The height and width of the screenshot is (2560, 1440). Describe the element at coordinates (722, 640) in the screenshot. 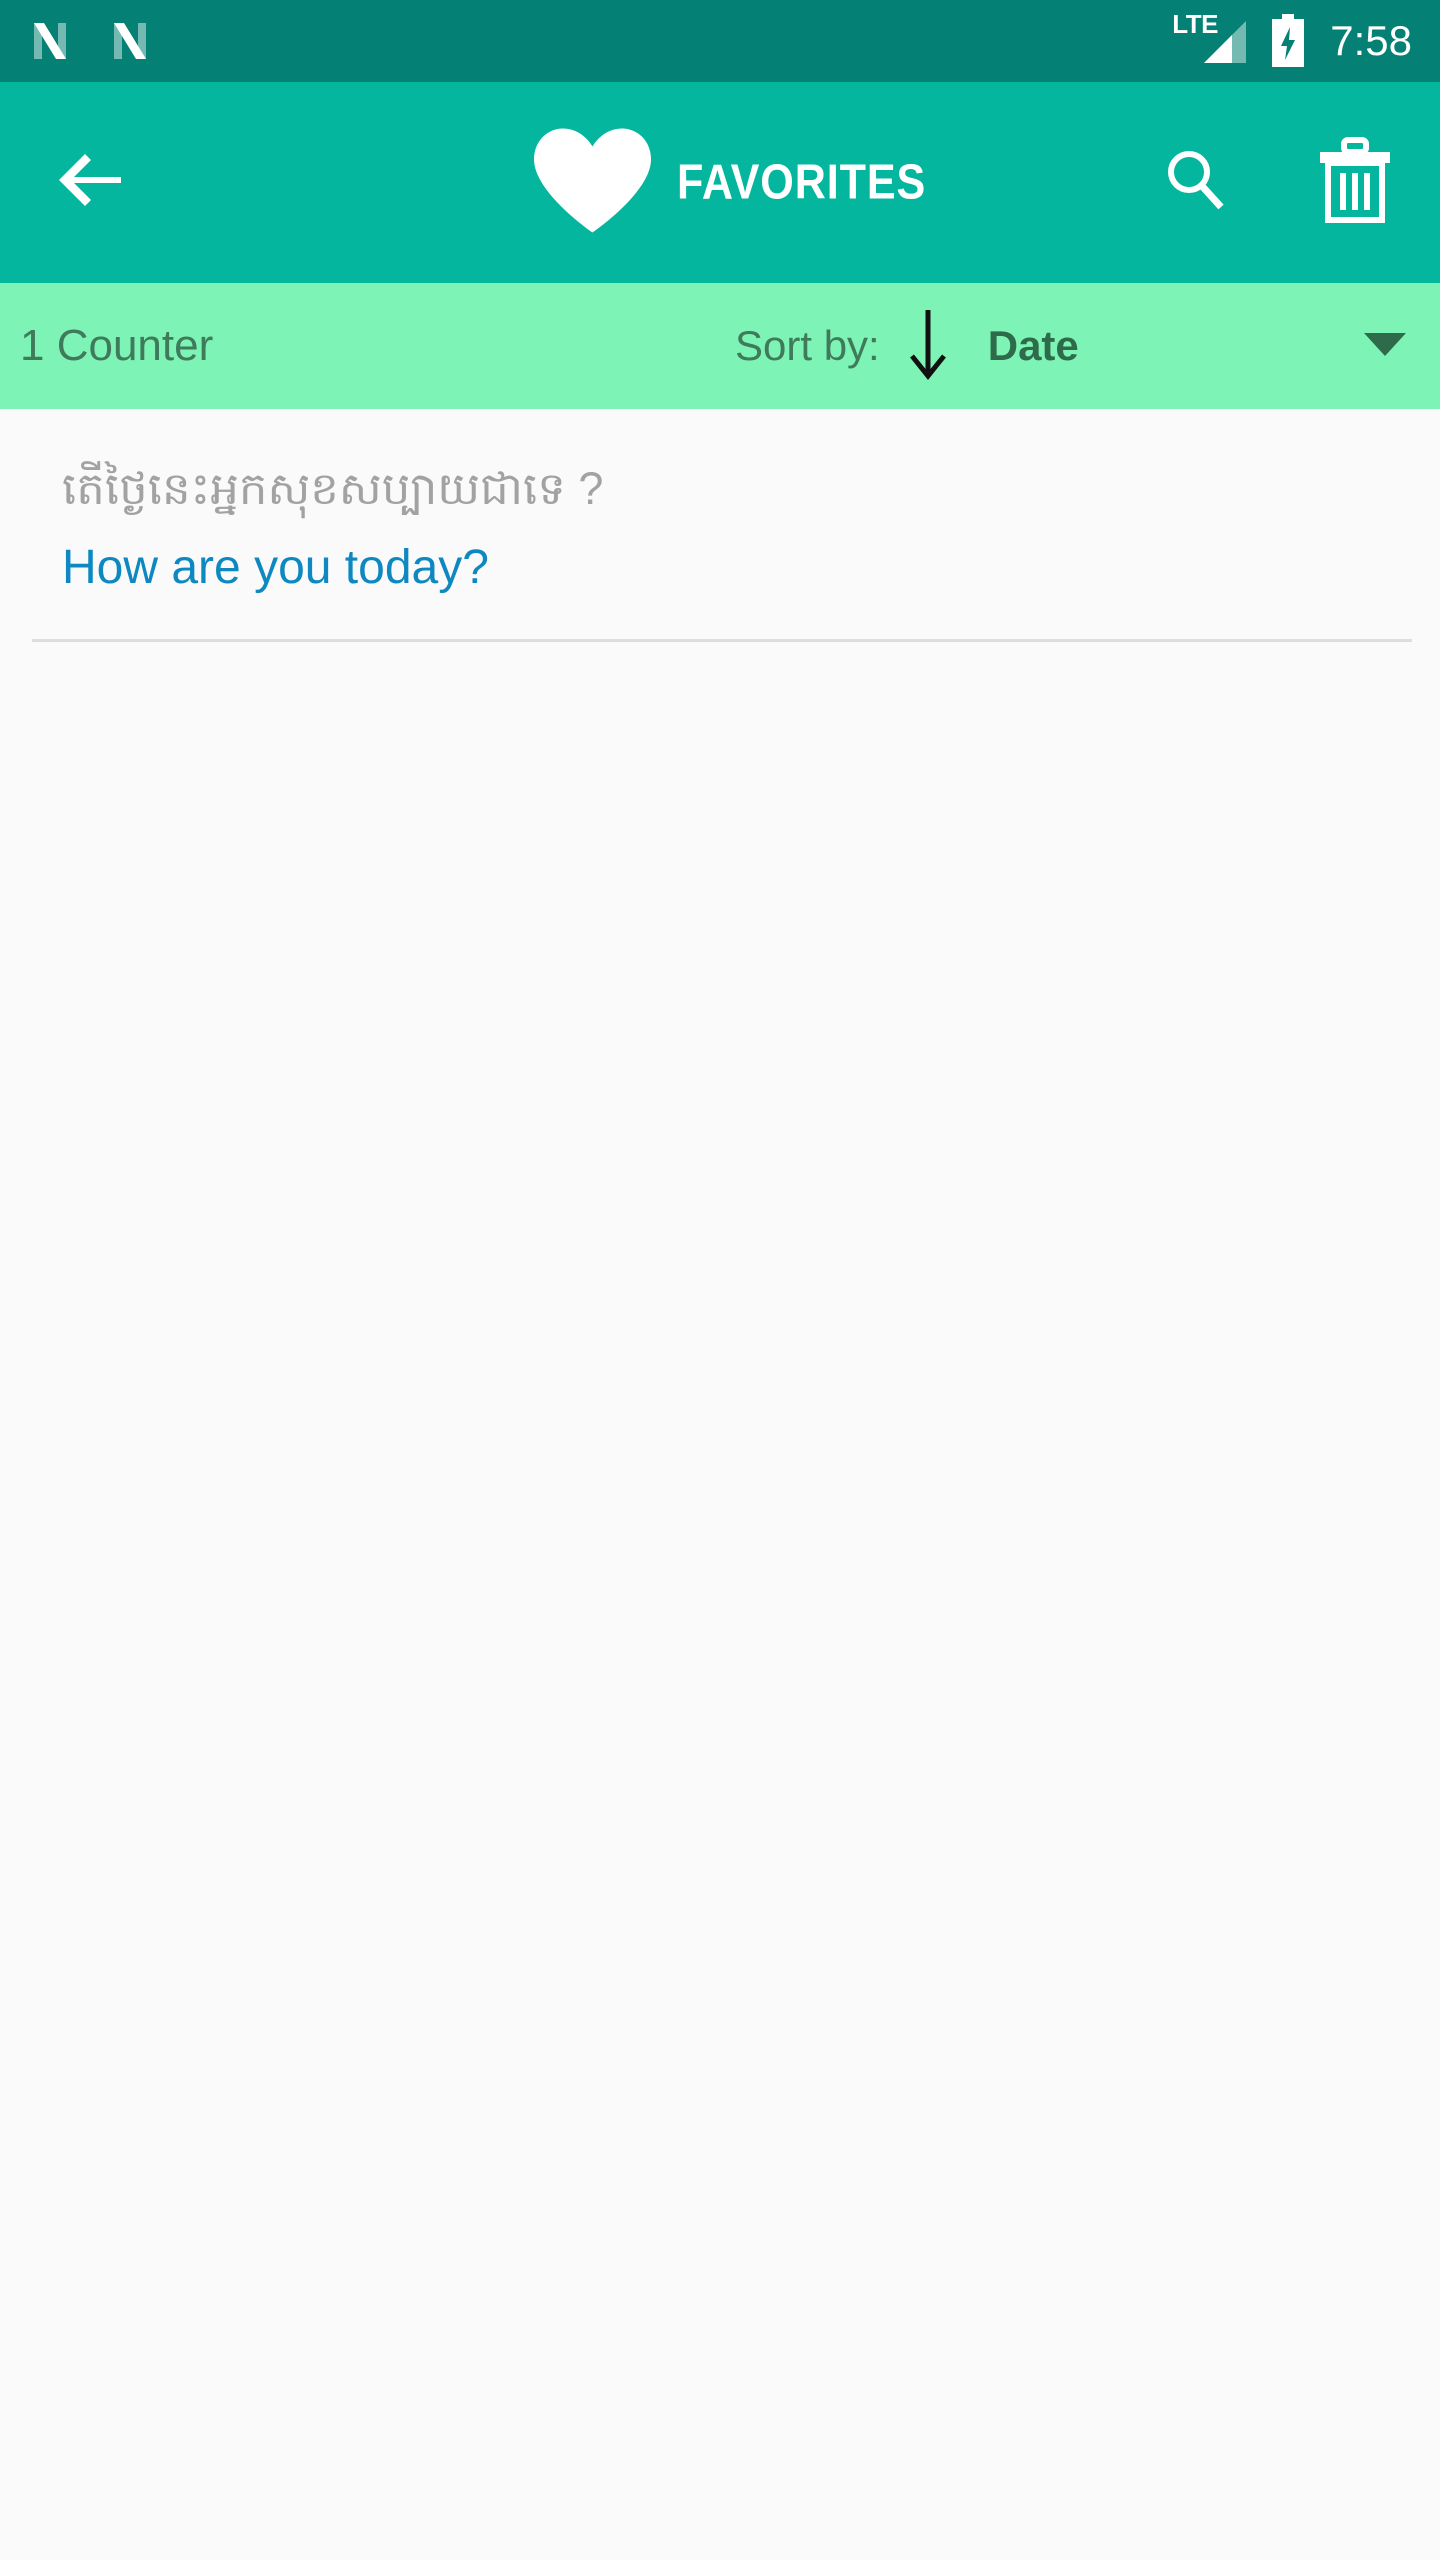

I see `list-divider` at that location.